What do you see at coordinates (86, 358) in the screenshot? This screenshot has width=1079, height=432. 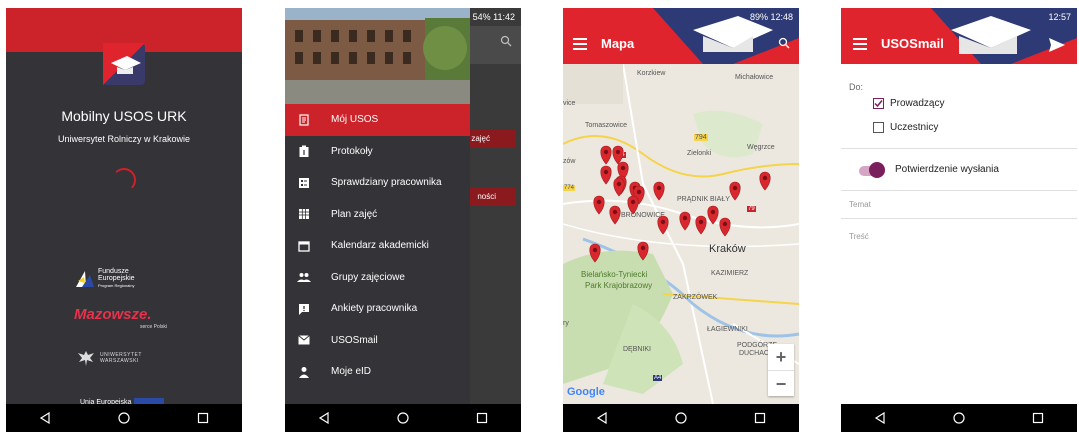 I see `eagle-icon` at bounding box center [86, 358].